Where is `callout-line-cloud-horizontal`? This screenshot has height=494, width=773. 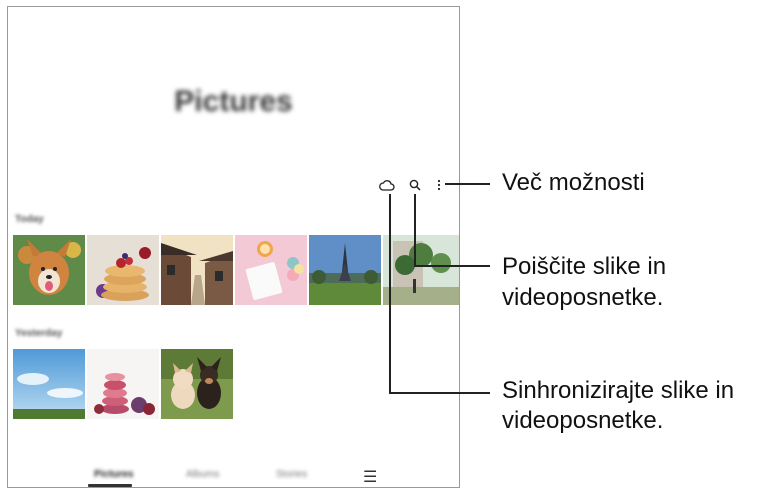
callout-line-cloud-horizontal is located at coordinates (439, 393).